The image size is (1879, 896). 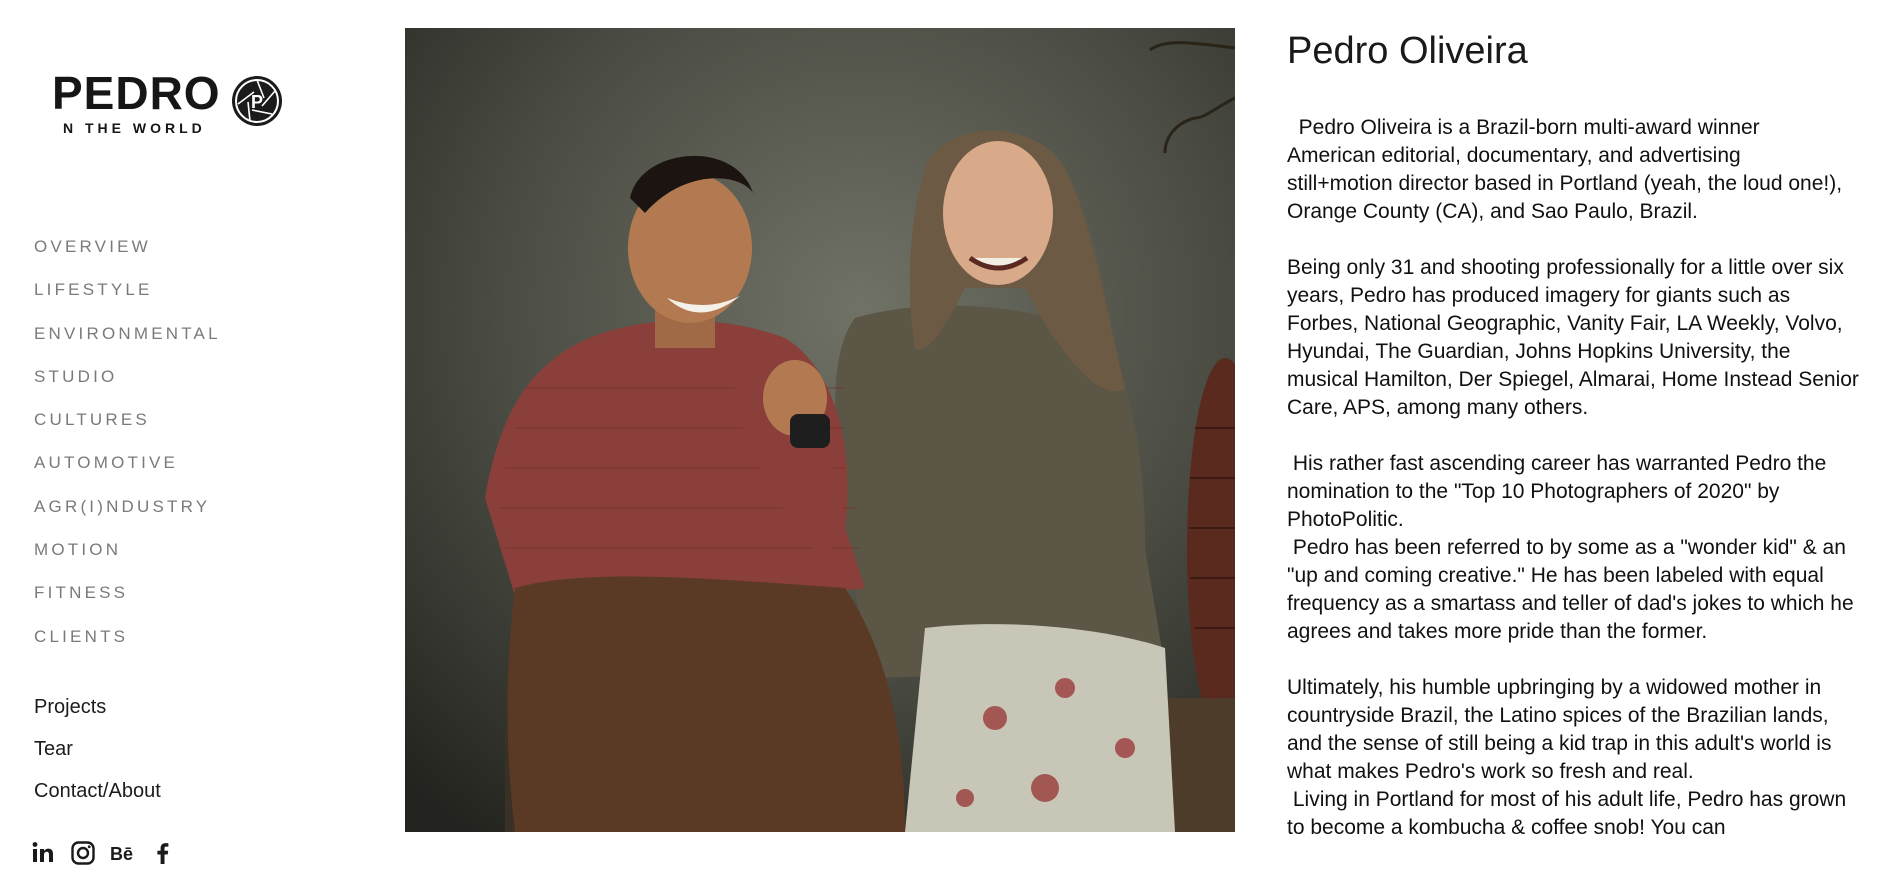 I want to click on social-links: Bē, so click(x=103, y=853).